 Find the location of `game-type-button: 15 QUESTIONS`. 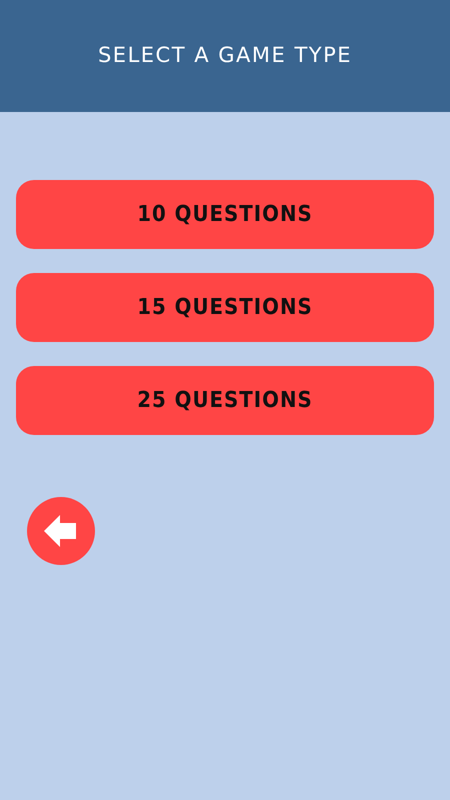

game-type-button: 15 QUESTIONS is located at coordinates (225, 307).